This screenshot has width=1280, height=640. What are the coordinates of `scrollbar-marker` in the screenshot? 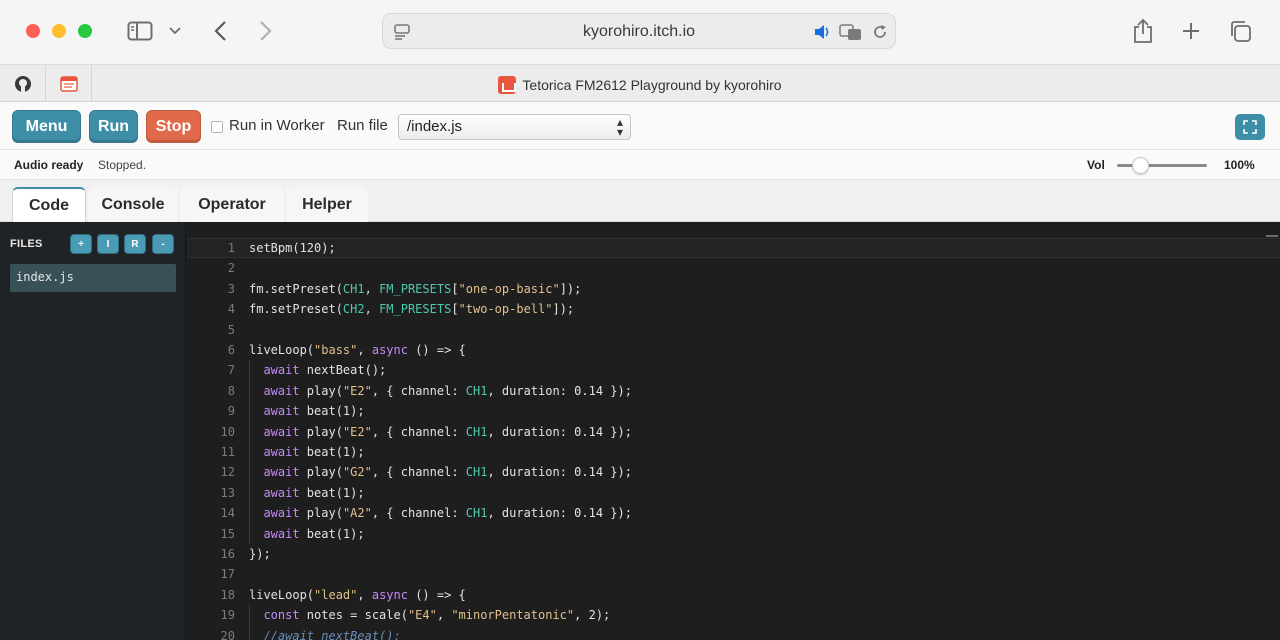 It's located at (1272, 236).